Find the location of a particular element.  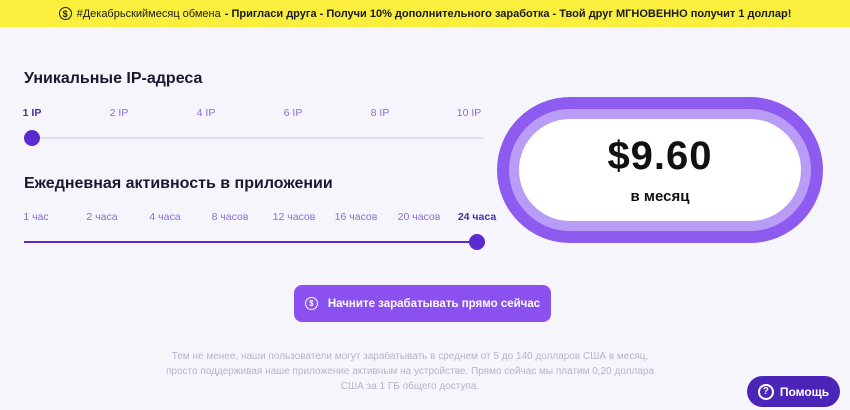

earnings-period: в месяц is located at coordinates (660, 196).